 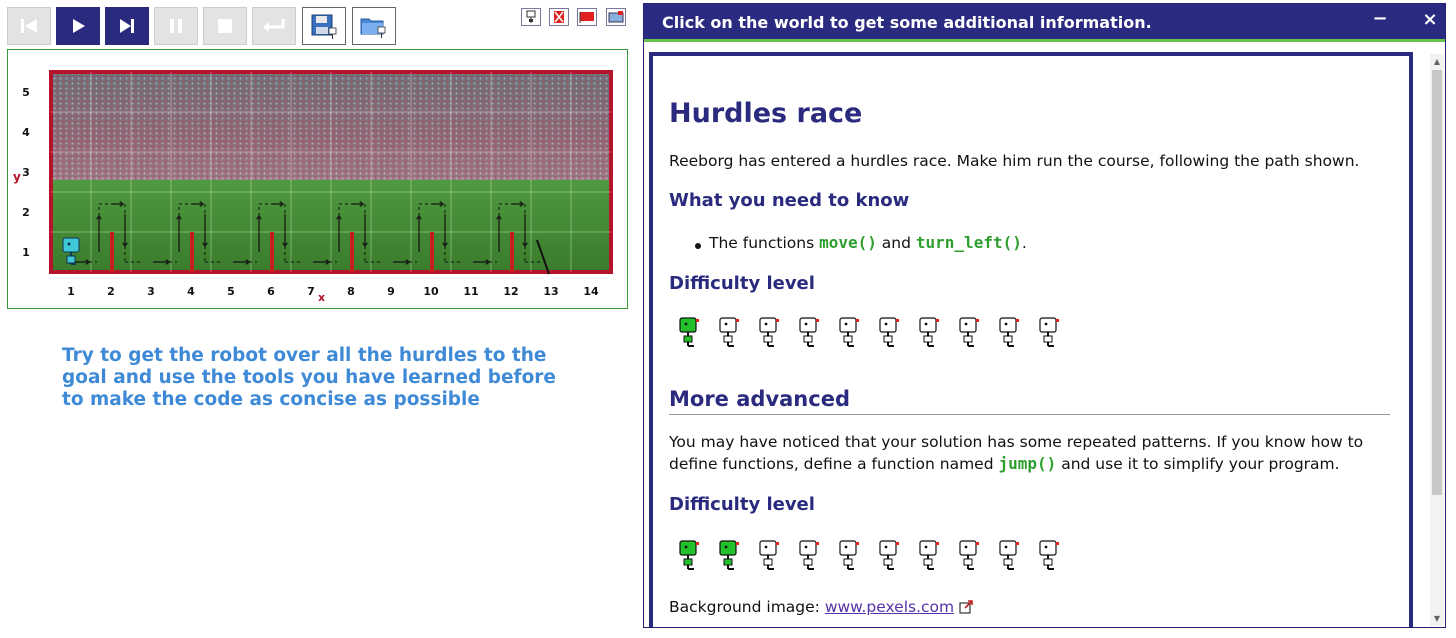 I want to click on x-tick-label: 10, so click(x=431, y=291).